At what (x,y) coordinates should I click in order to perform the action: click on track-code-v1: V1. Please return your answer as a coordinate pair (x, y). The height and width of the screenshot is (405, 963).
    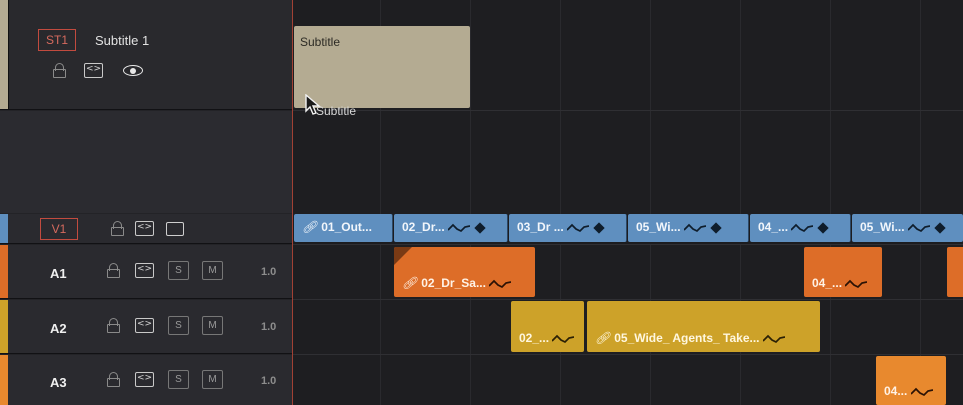
    Looking at the image, I should click on (59, 229).